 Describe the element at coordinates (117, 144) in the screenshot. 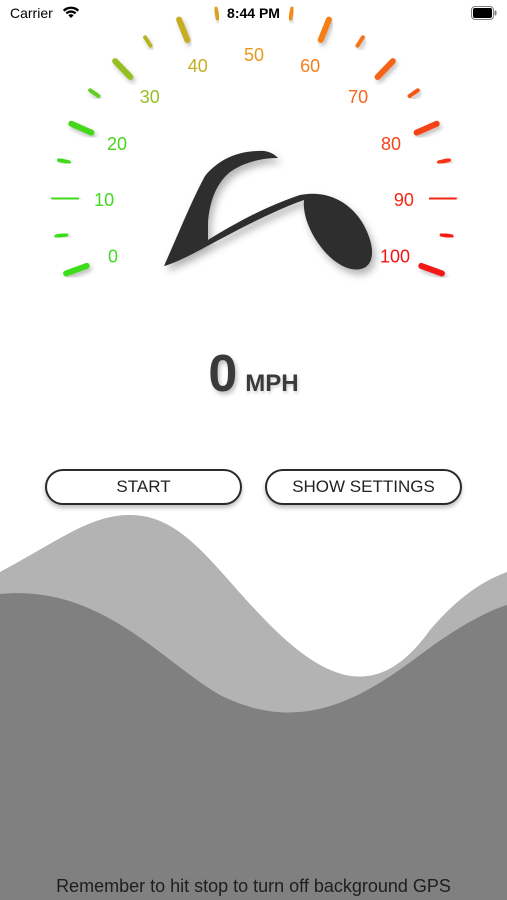

I see `gauge-label: 20` at that location.